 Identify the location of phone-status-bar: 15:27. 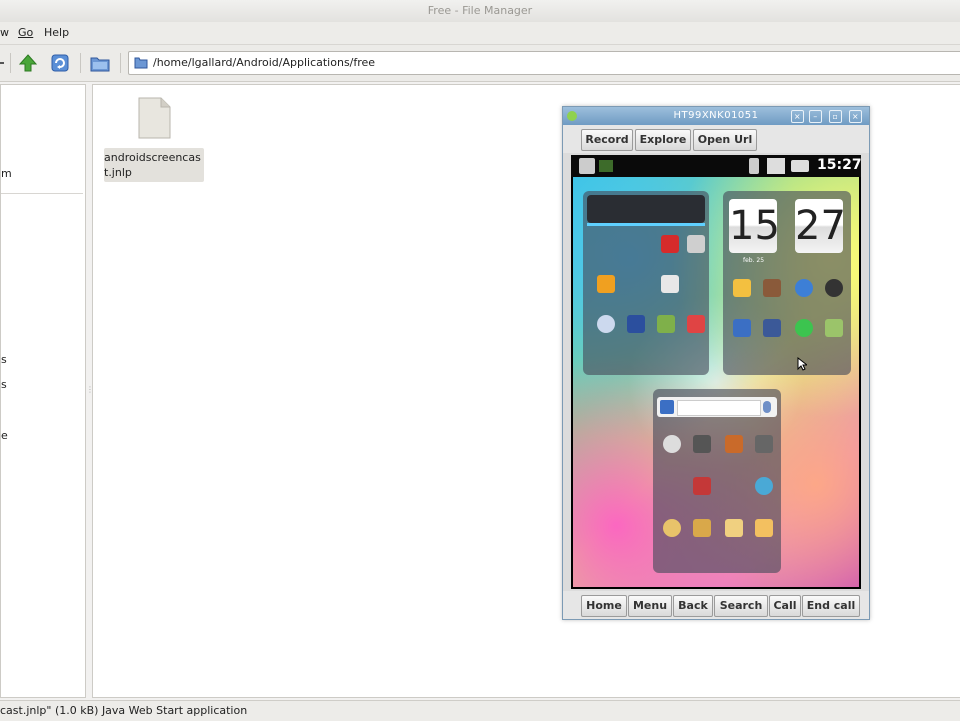
(716, 166).